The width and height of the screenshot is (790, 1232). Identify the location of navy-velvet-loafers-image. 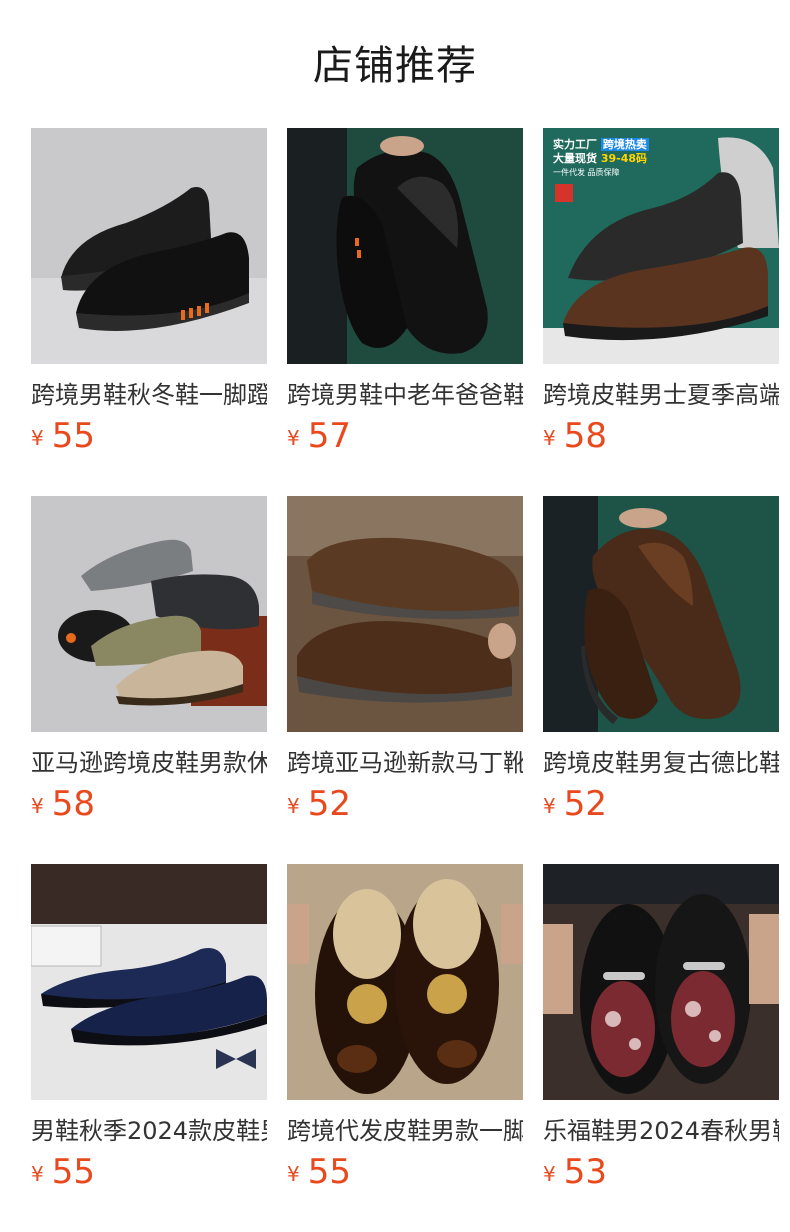
(149, 982).